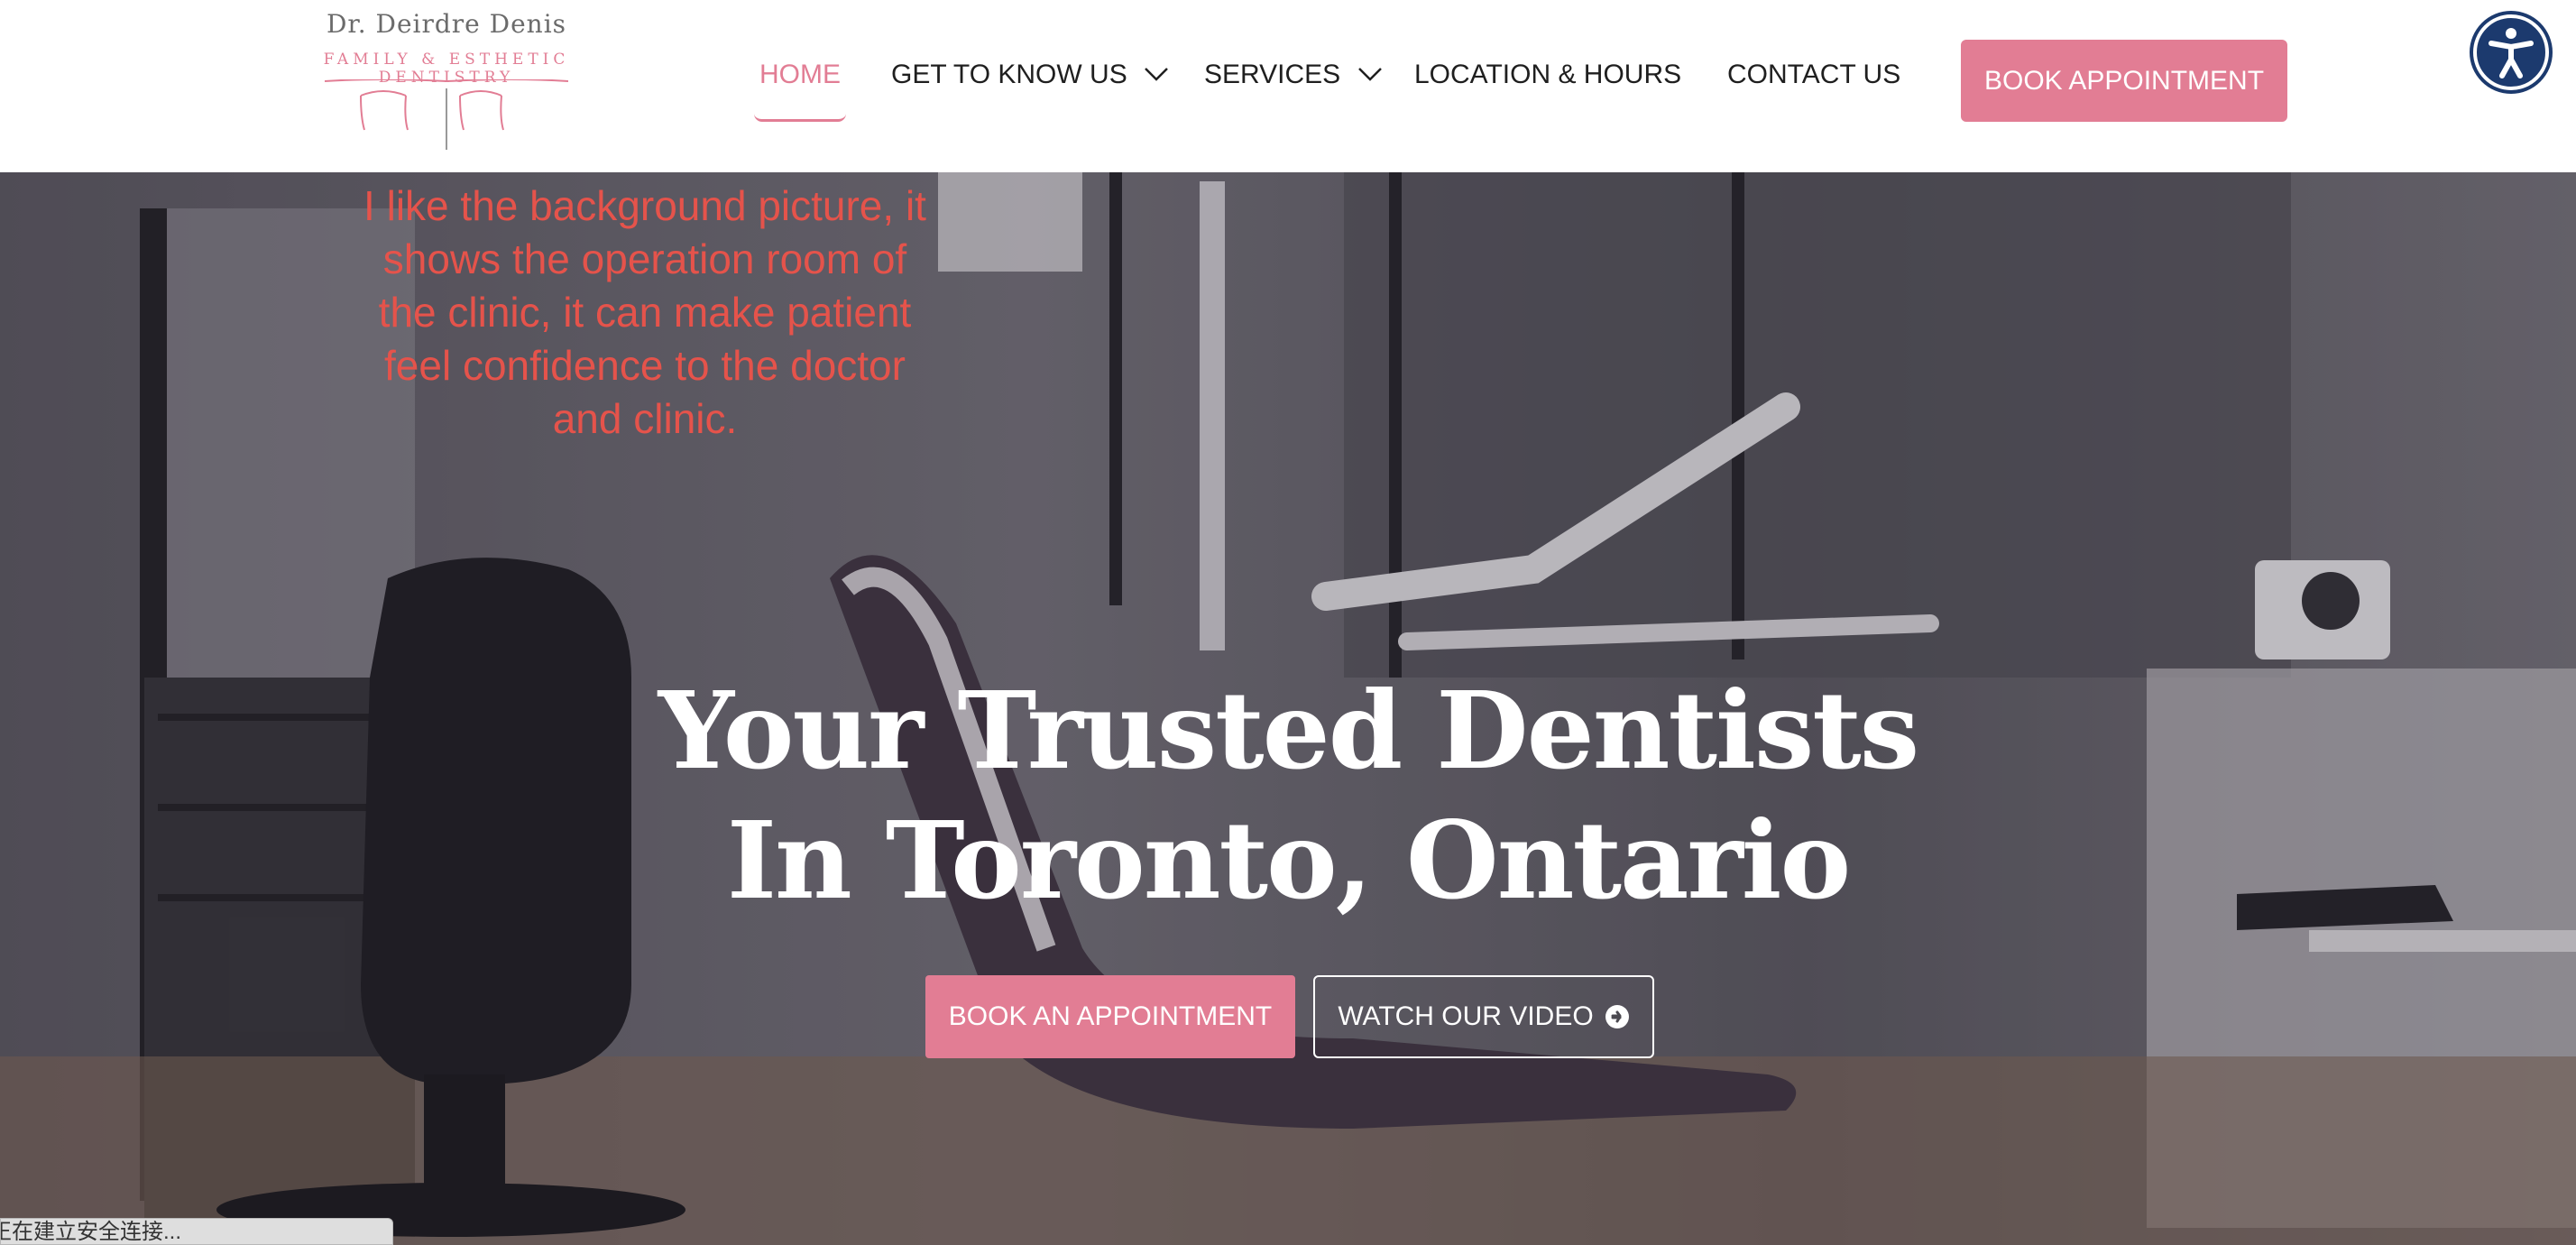 The width and height of the screenshot is (2576, 1245). Describe the element at coordinates (1288, 860) in the screenshot. I see `hero-title-line-2: In Toronto, Ontario` at that location.